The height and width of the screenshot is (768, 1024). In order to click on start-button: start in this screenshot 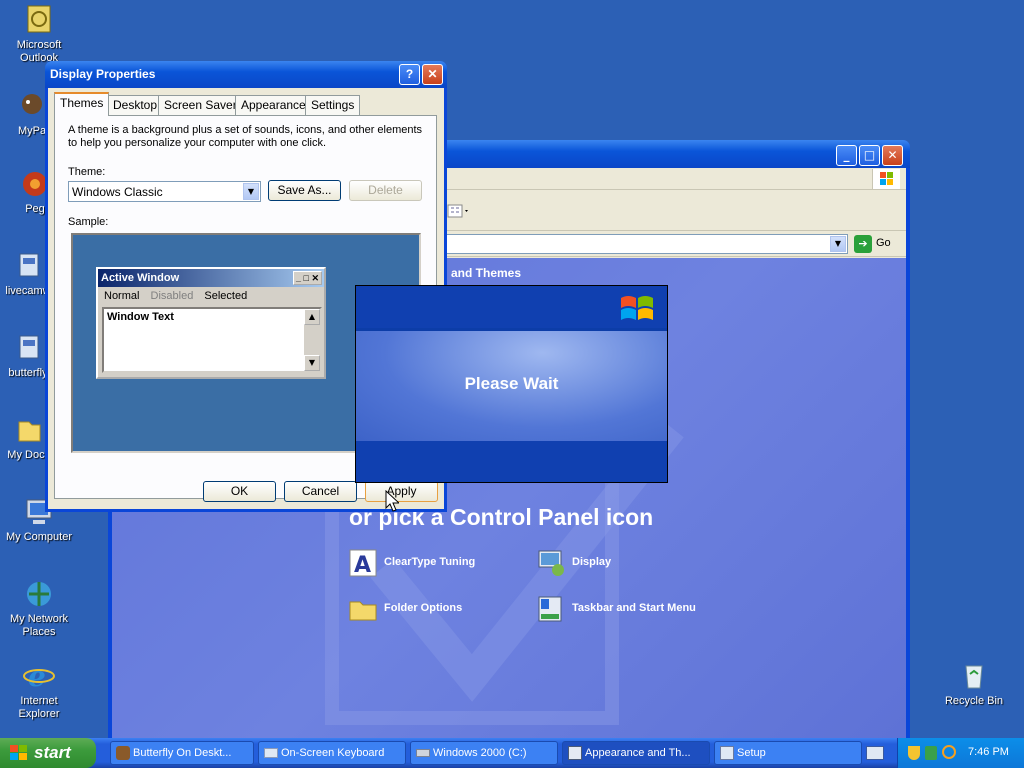, I will do `click(48, 753)`.